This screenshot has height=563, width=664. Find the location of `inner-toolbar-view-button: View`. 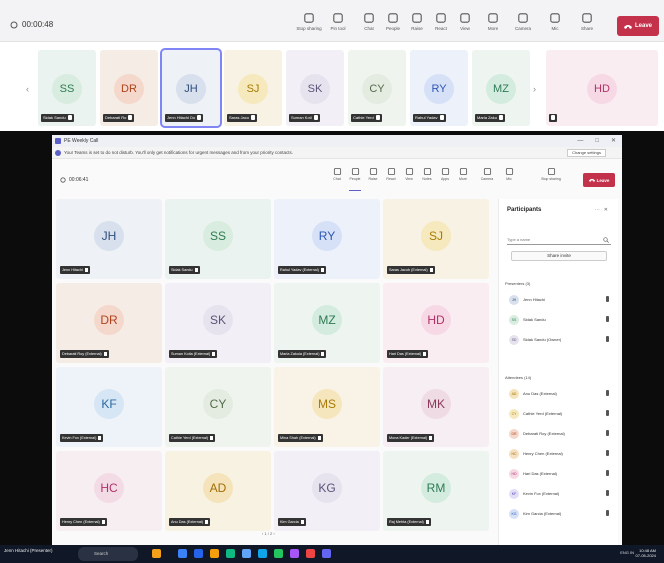

inner-toolbar-view-button: View is located at coordinates (409, 179).